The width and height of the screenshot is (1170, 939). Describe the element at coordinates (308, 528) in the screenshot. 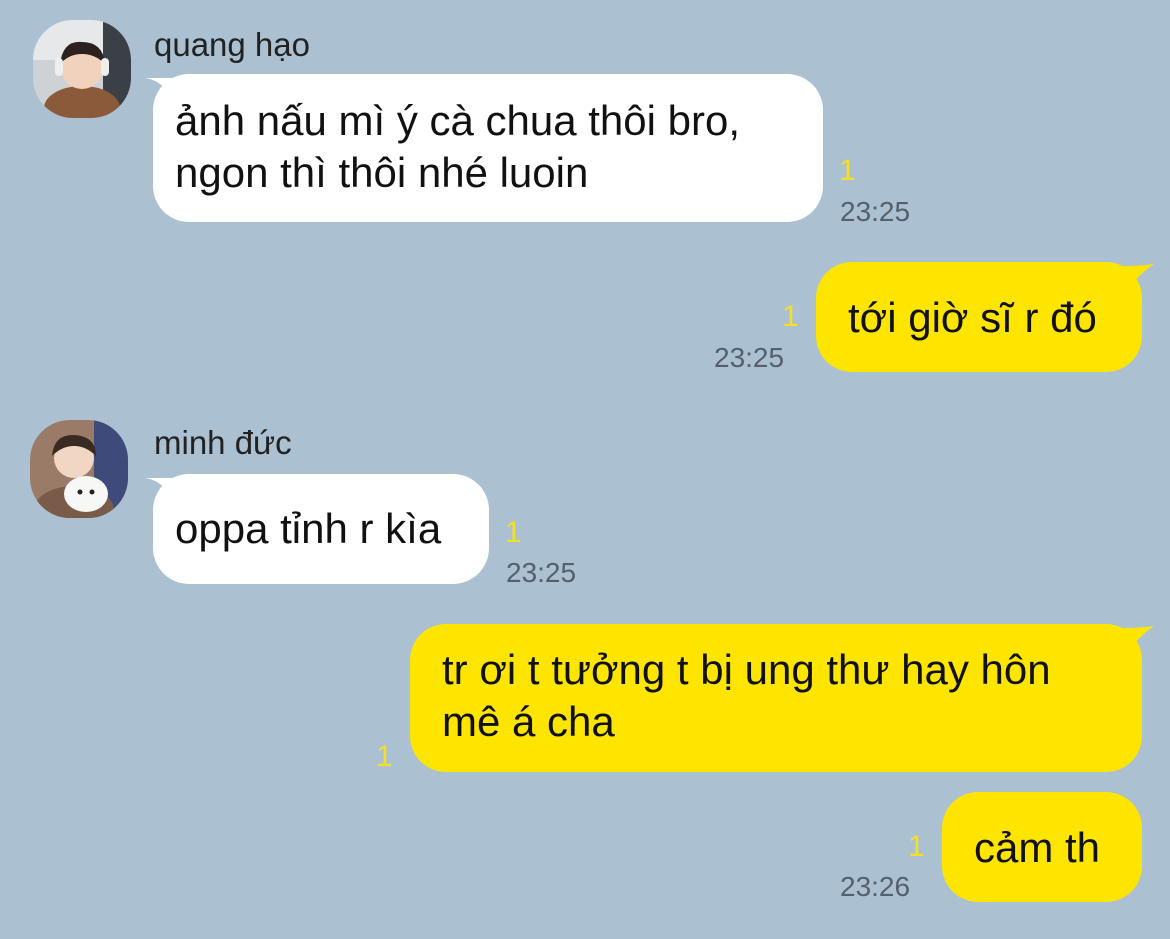

I see `message-text-line: oppa tỉnh r kìa` at that location.